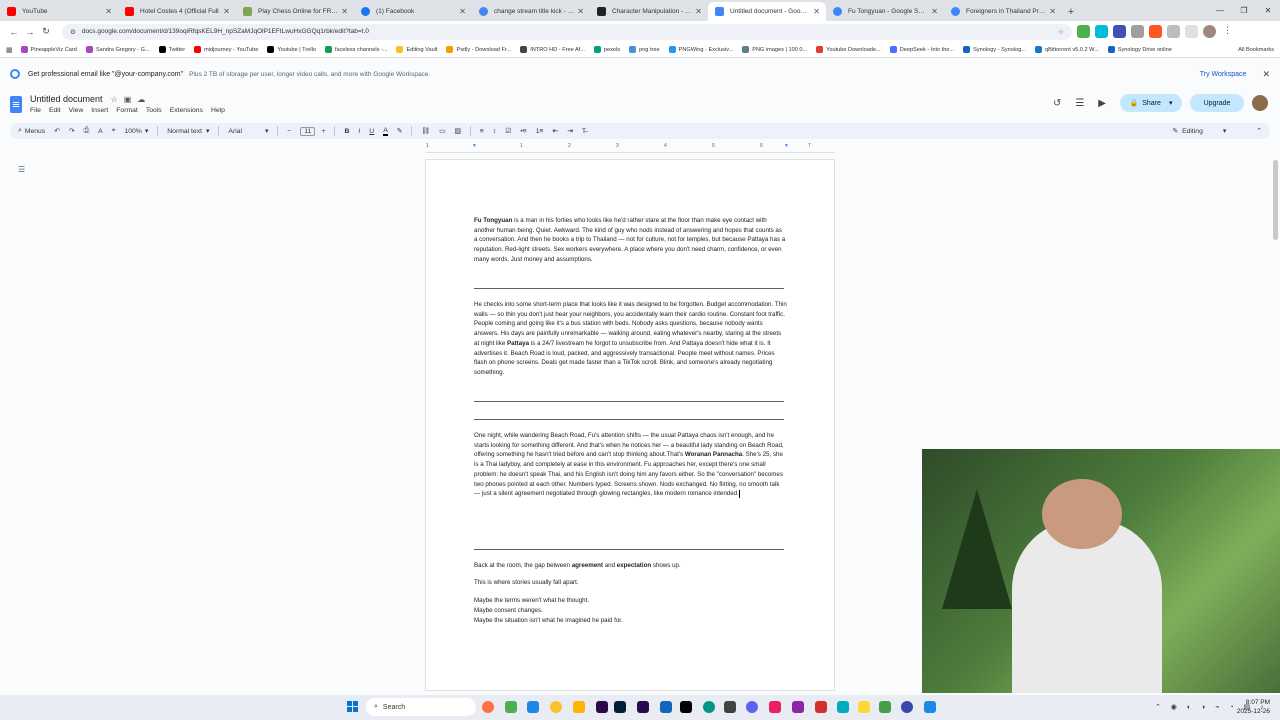  I want to click on menu-help: Help, so click(218, 110).